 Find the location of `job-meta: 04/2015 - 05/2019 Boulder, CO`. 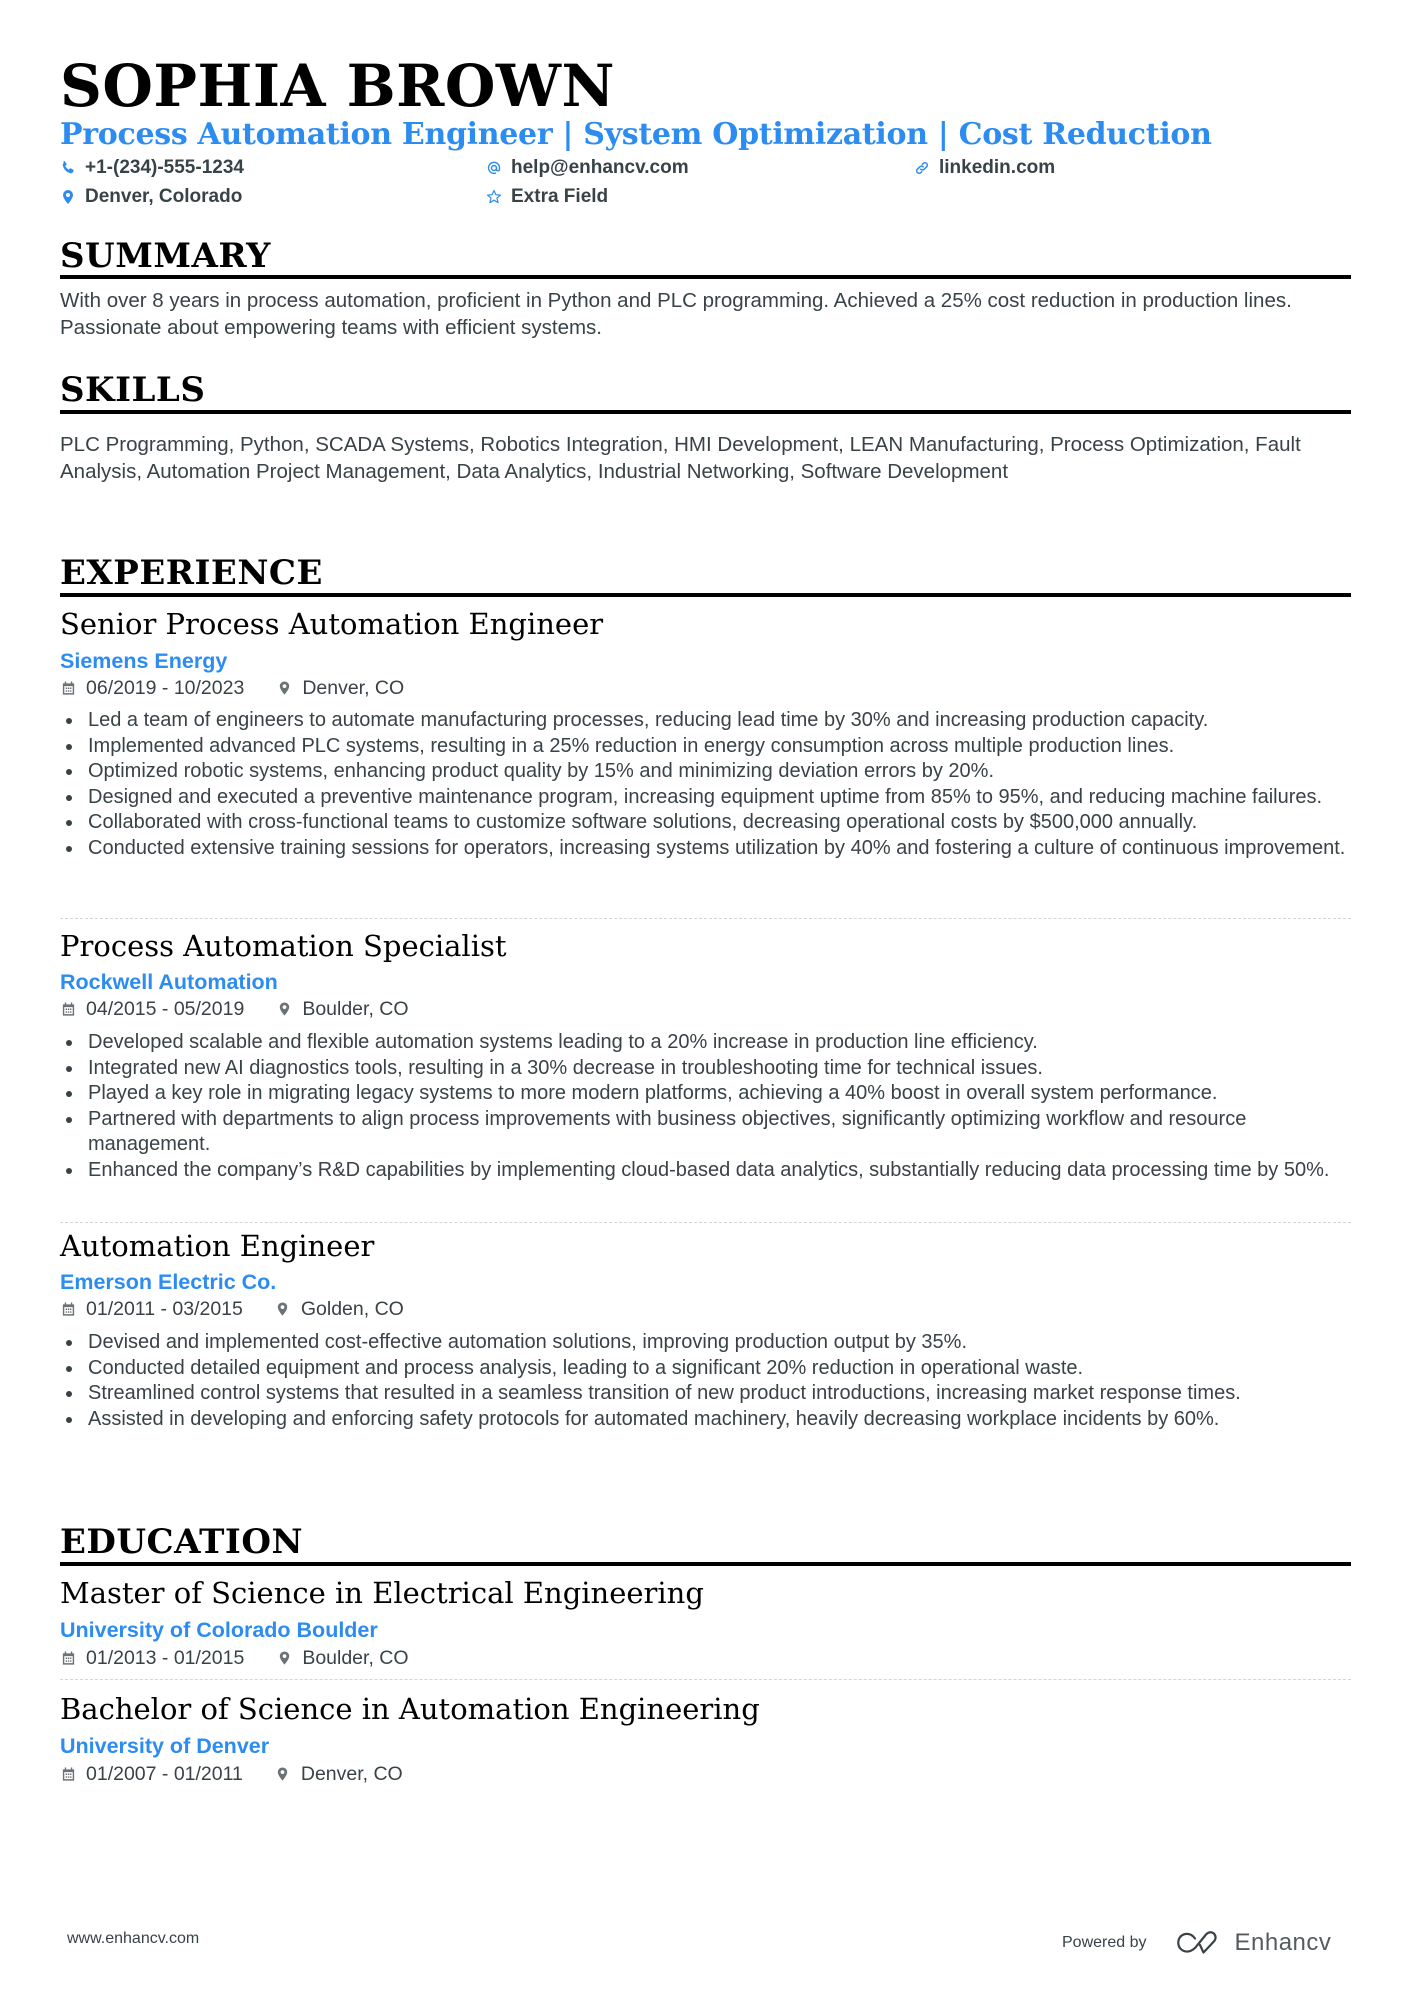

job-meta: 04/2015 - 05/2019 Boulder, CO is located at coordinates (234, 1009).